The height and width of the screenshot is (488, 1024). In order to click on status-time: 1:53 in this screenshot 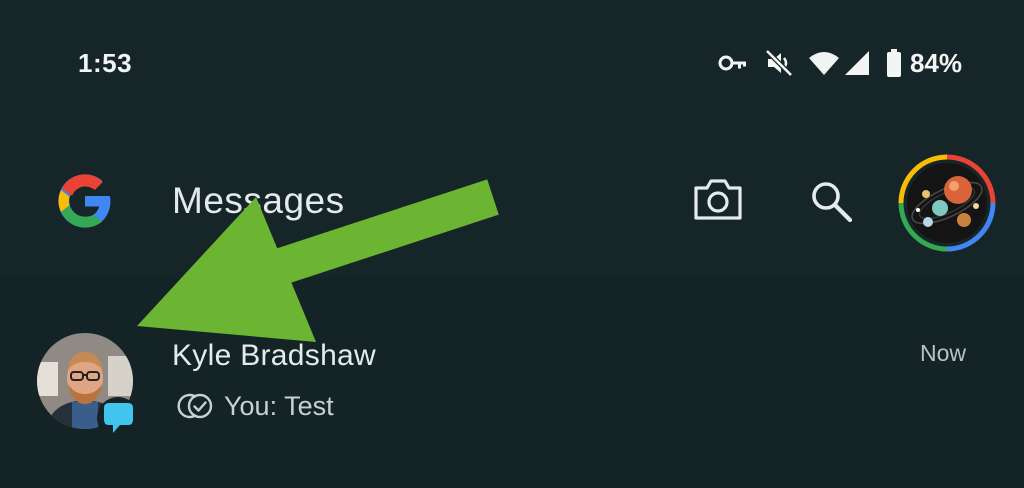, I will do `click(105, 63)`.